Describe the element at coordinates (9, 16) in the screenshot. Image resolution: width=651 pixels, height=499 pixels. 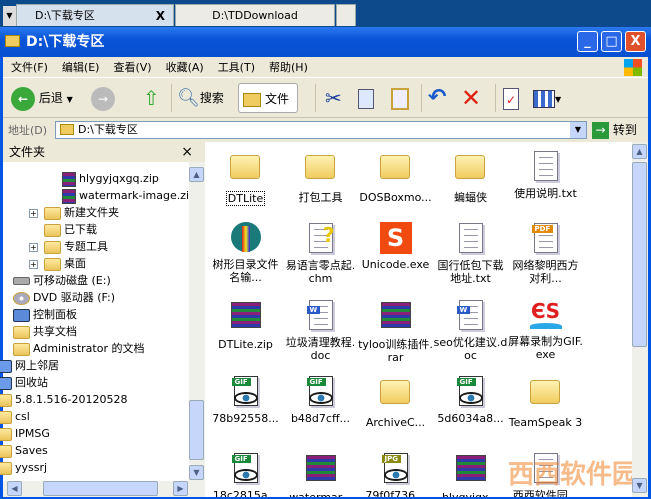
I see `tab-list-dropdown: ▼` at that location.